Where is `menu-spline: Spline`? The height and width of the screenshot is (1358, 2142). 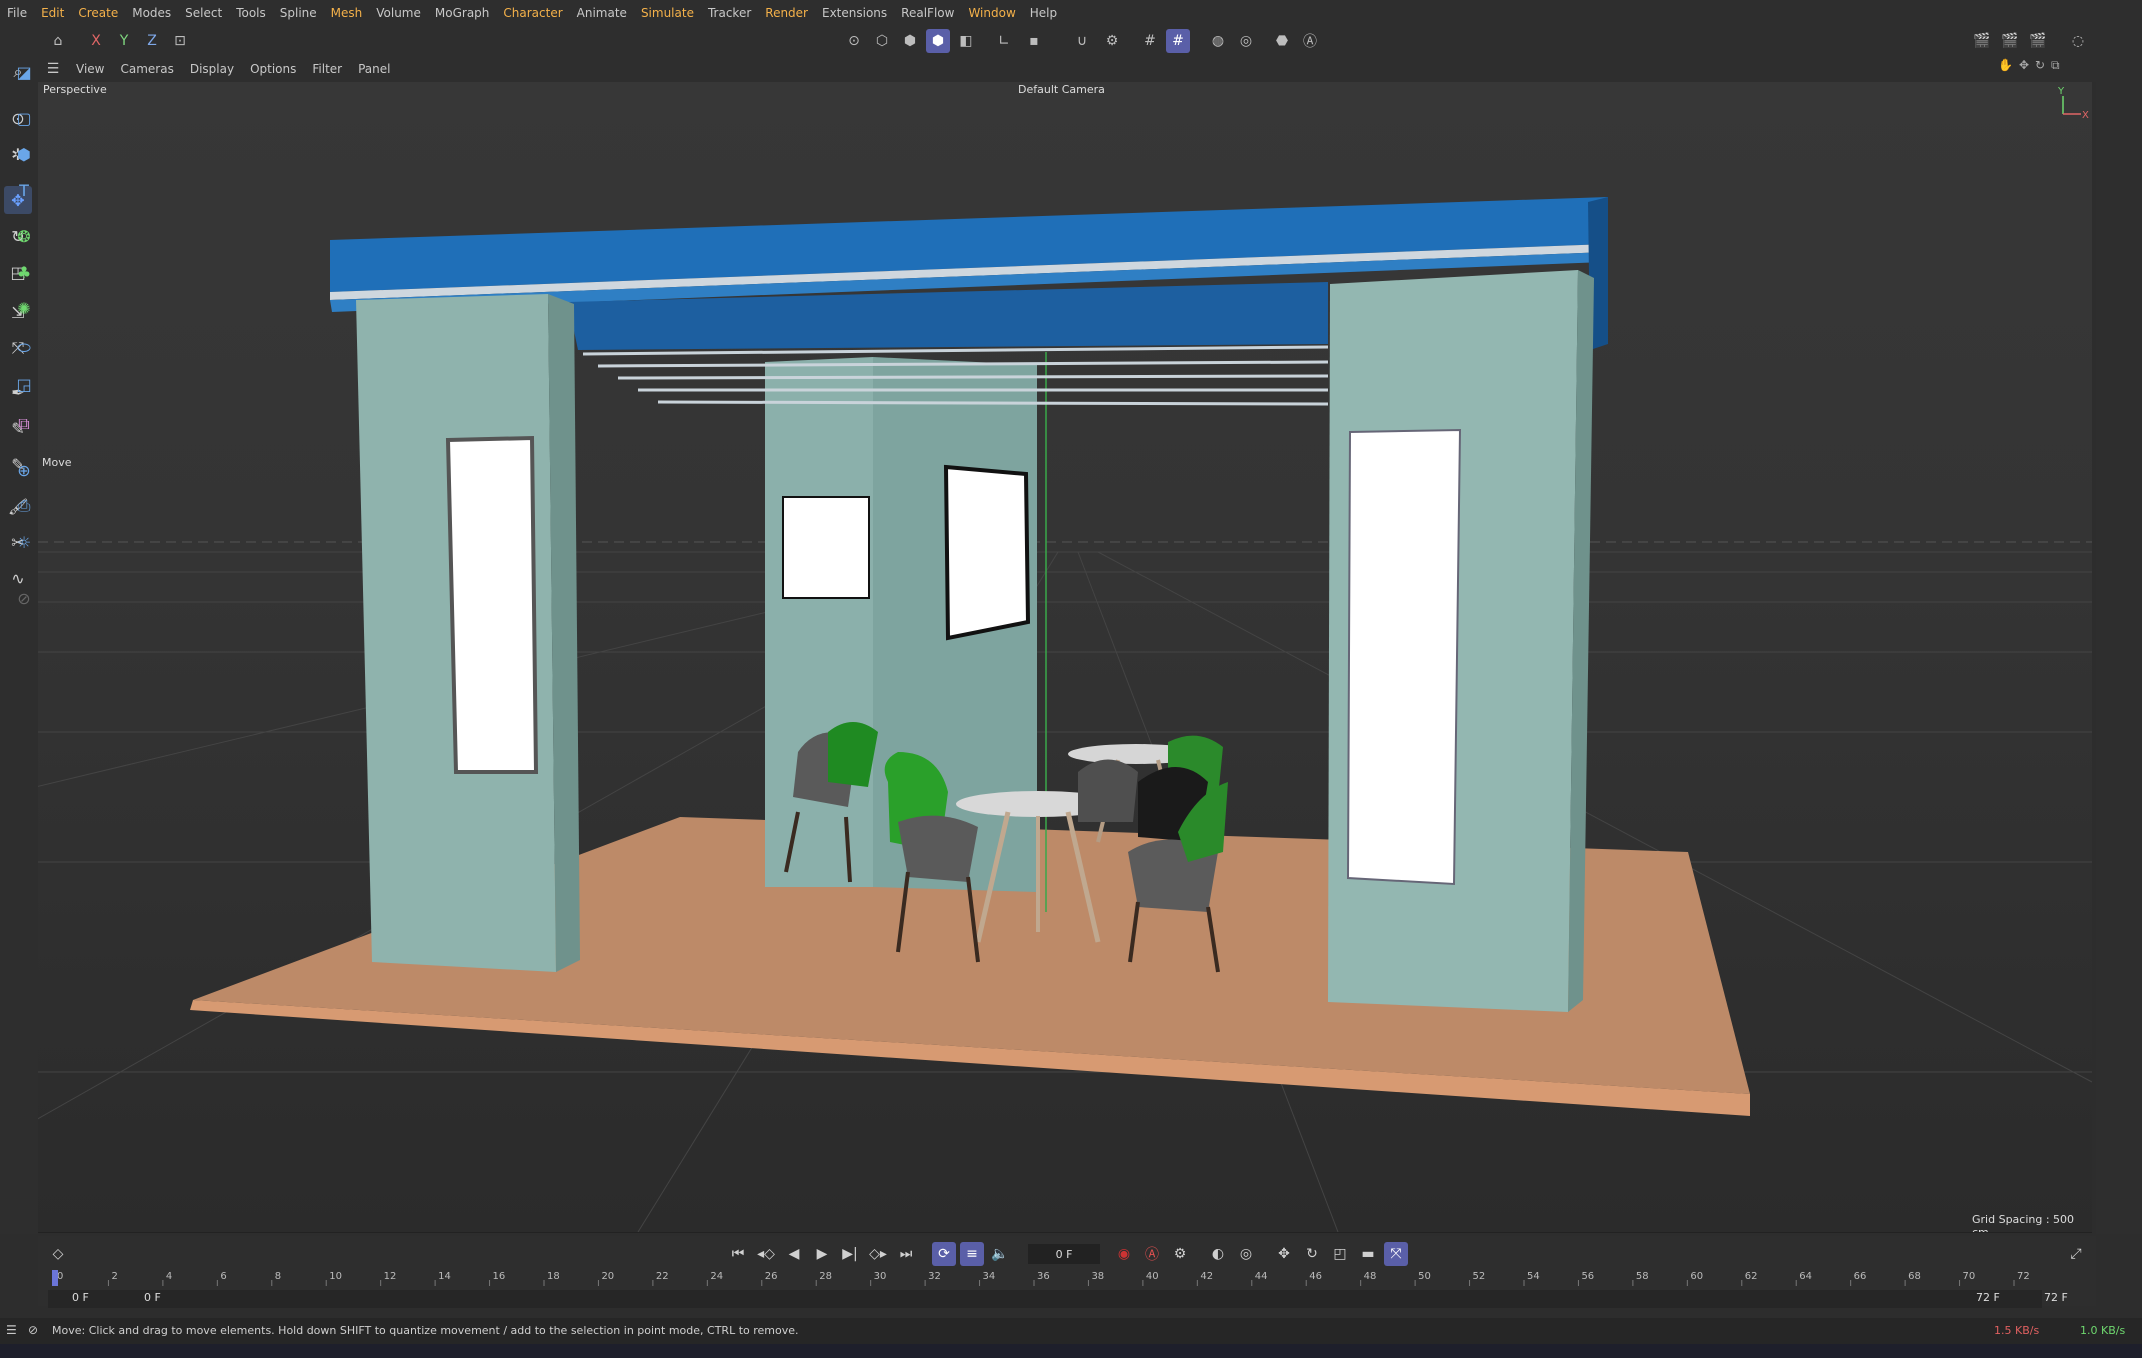
menu-spline: Spline is located at coordinates (298, 13).